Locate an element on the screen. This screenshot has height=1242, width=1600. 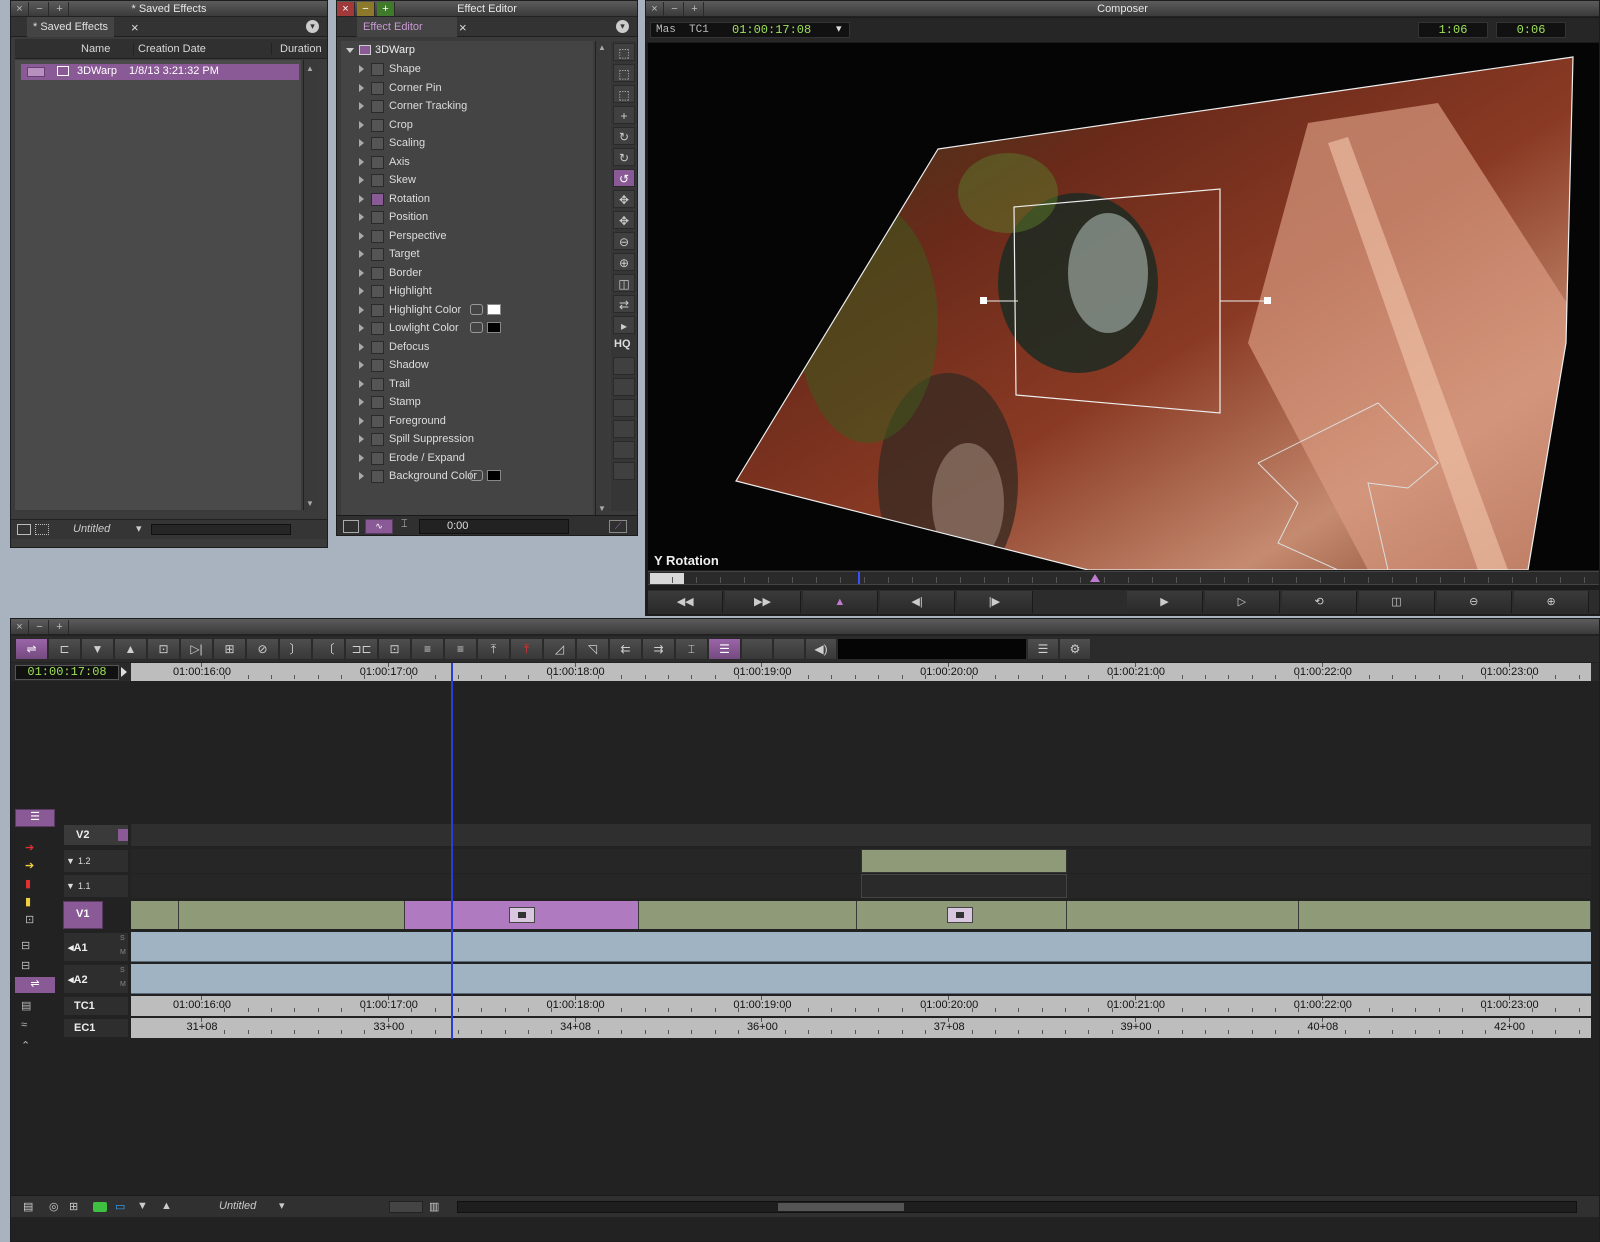
timeline-position-timecode: 01:00:17:08 is located at coordinates (67, 672).